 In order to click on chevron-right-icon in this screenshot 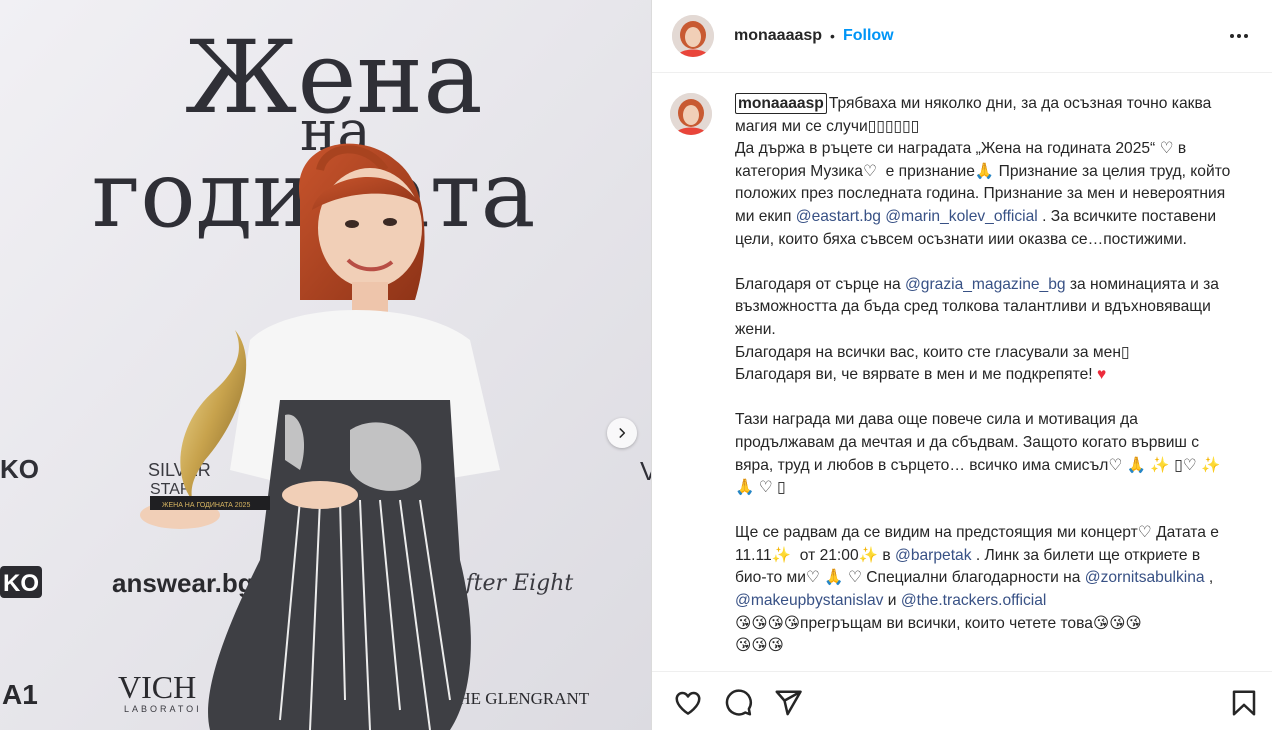, I will do `click(622, 433)`.